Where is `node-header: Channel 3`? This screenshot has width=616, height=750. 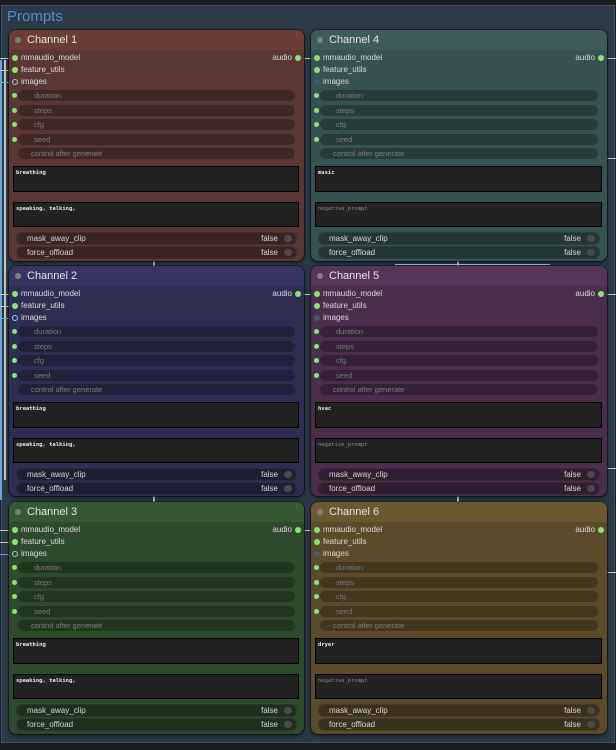 node-header: Channel 3 is located at coordinates (156, 512).